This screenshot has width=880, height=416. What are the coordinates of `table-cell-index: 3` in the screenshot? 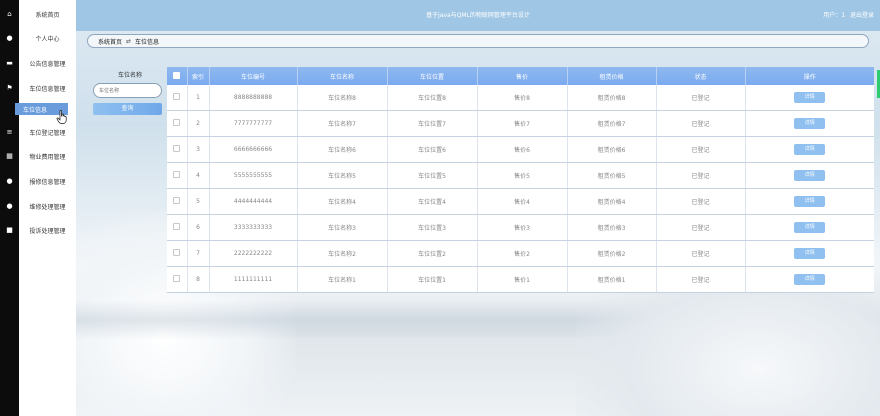 It's located at (198, 149).